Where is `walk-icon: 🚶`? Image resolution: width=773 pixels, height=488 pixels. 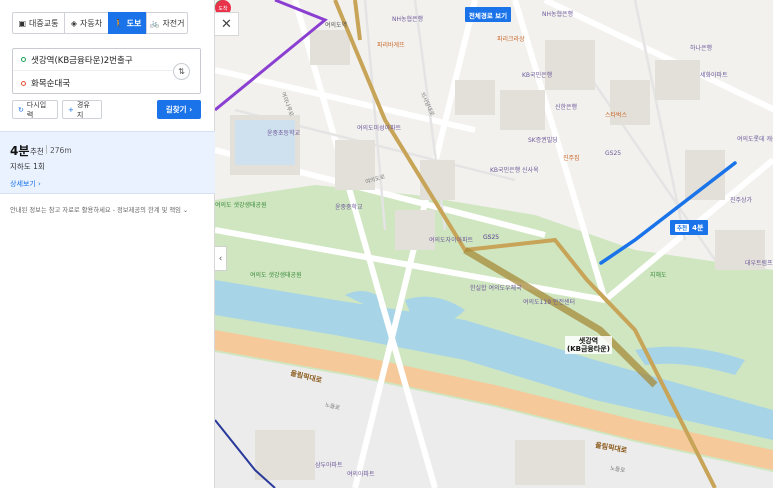 walk-icon: 🚶 is located at coordinates (118, 23).